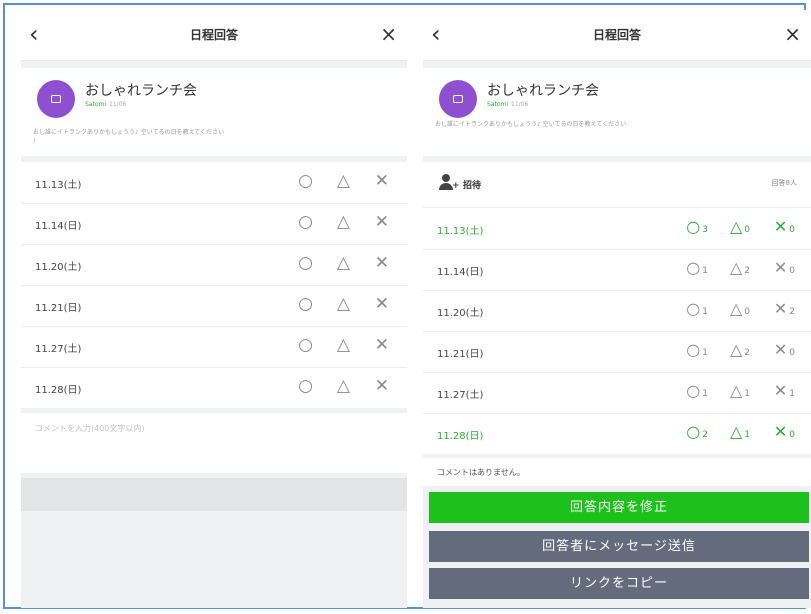 The width and height of the screenshot is (811, 614). Describe the element at coordinates (619, 546) in the screenshot. I see `message-respondents-button: 回答者にメッセージ送信` at that location.